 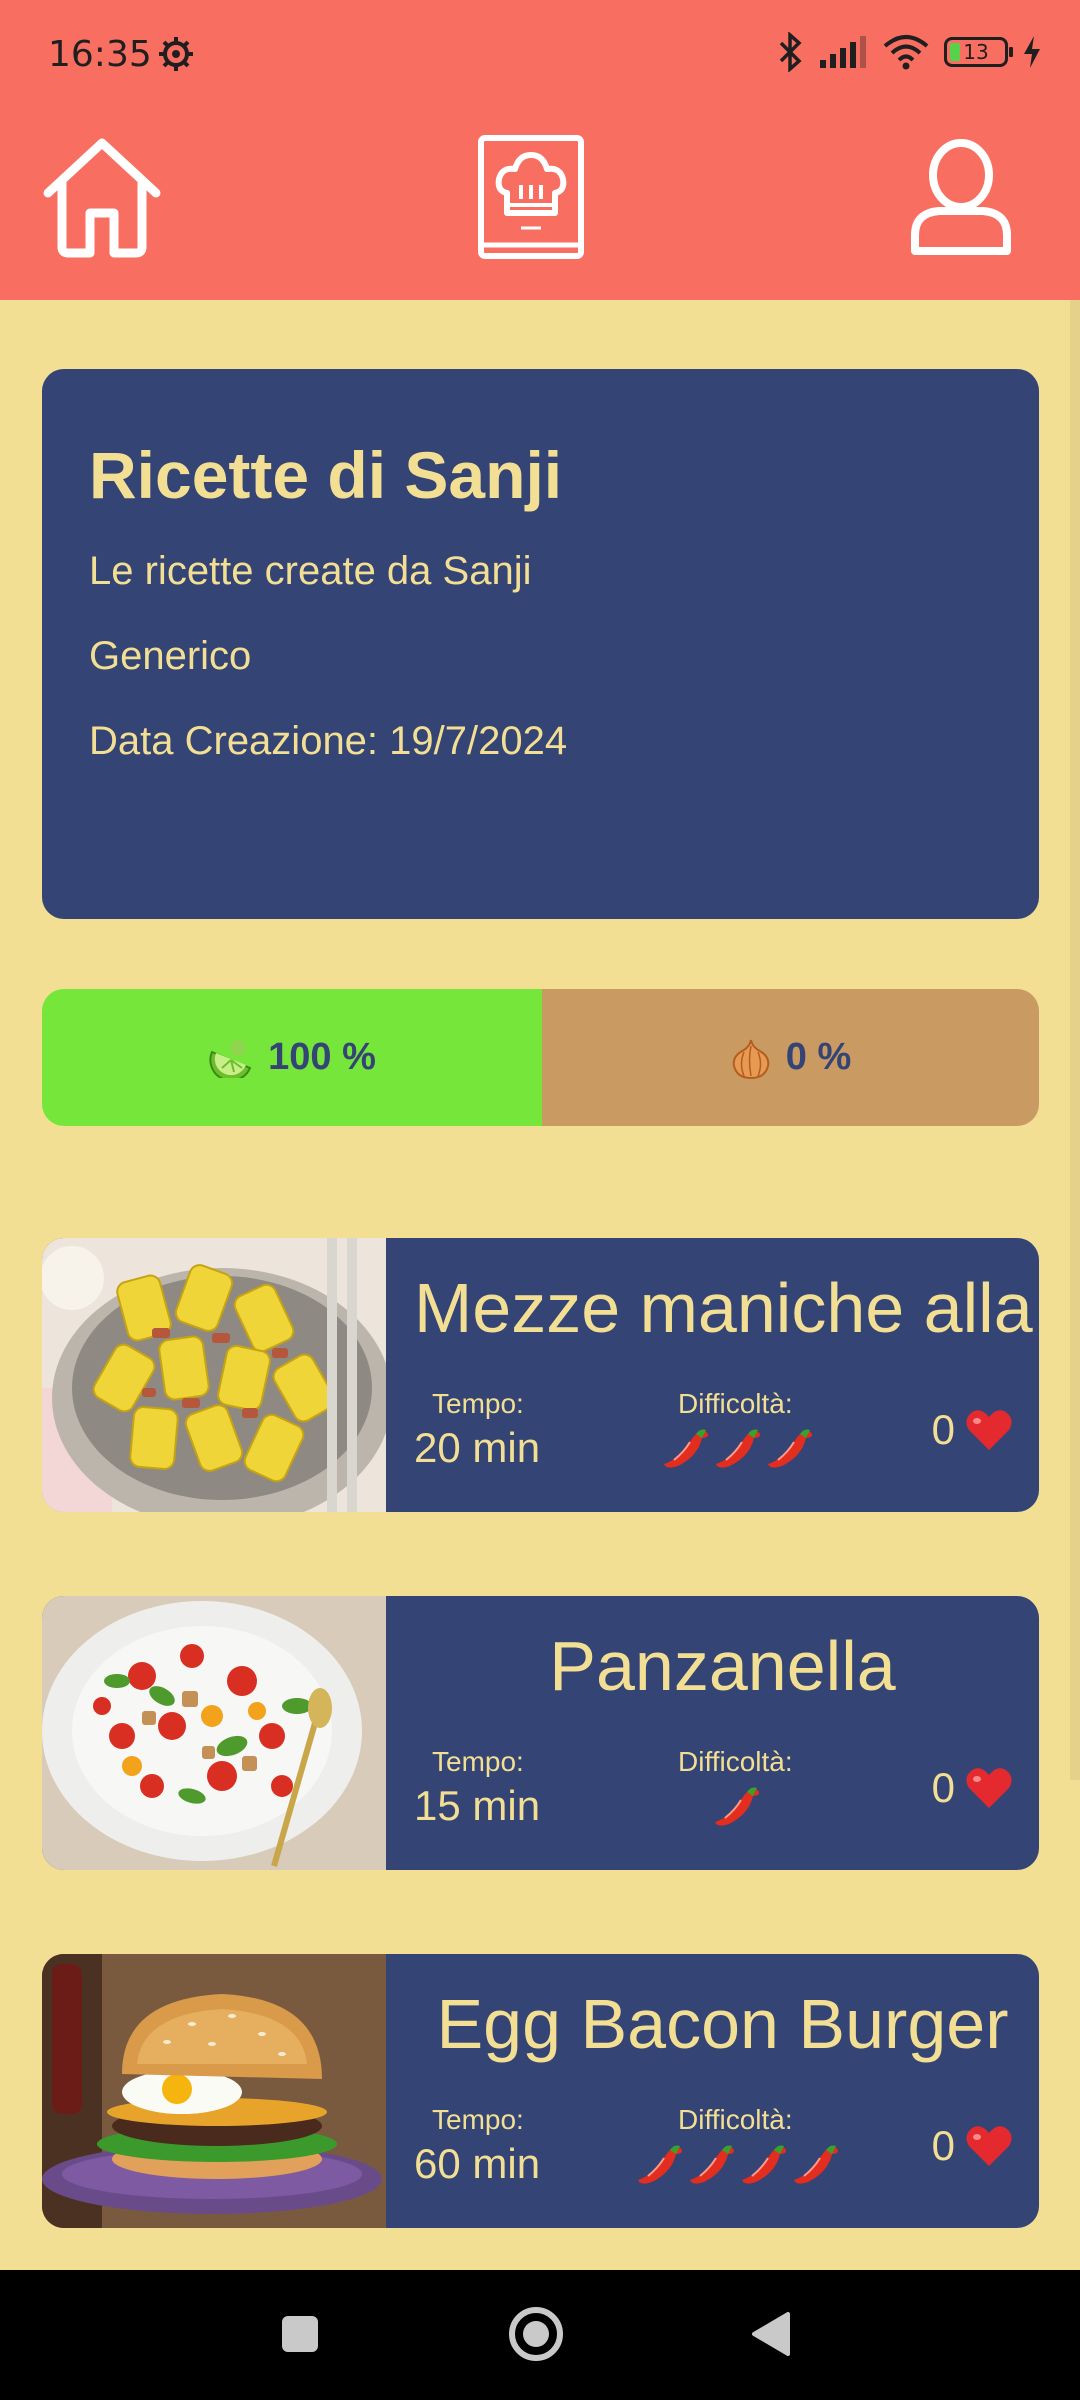 I want to click on ratio-left-label: 100 %, so click(x=322, y=1057).